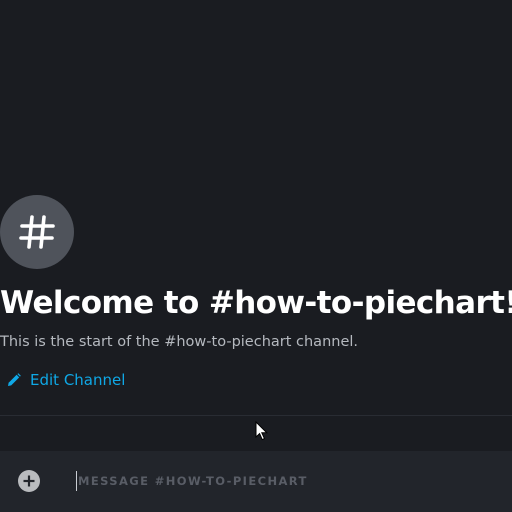 The image size is (512, 512). What do you see at coordinates (193, 481) in the screenshot?
I see `message-placeholder: MESSAGE #HOW-TO-PIECHART` at bounding box center [193, 481].